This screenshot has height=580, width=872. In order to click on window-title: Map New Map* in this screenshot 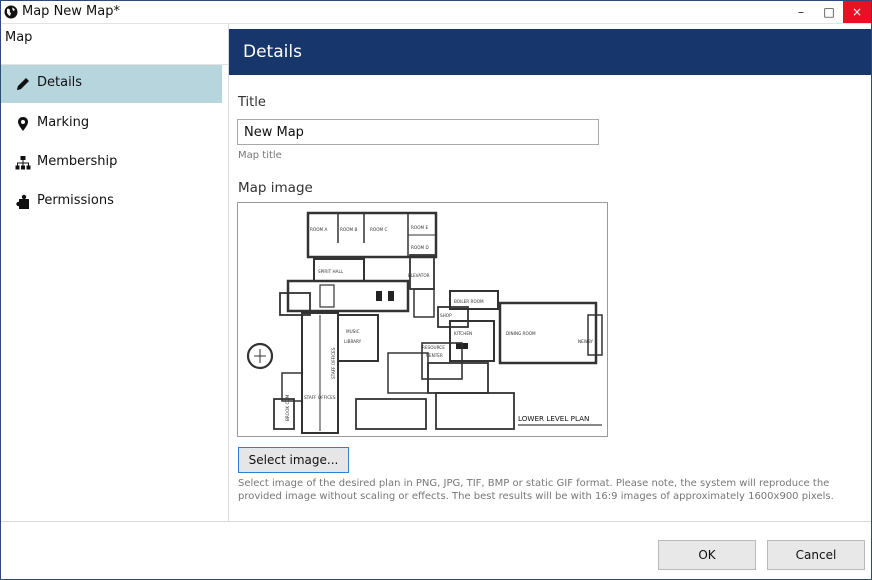, I will do `click(71, 11)`.